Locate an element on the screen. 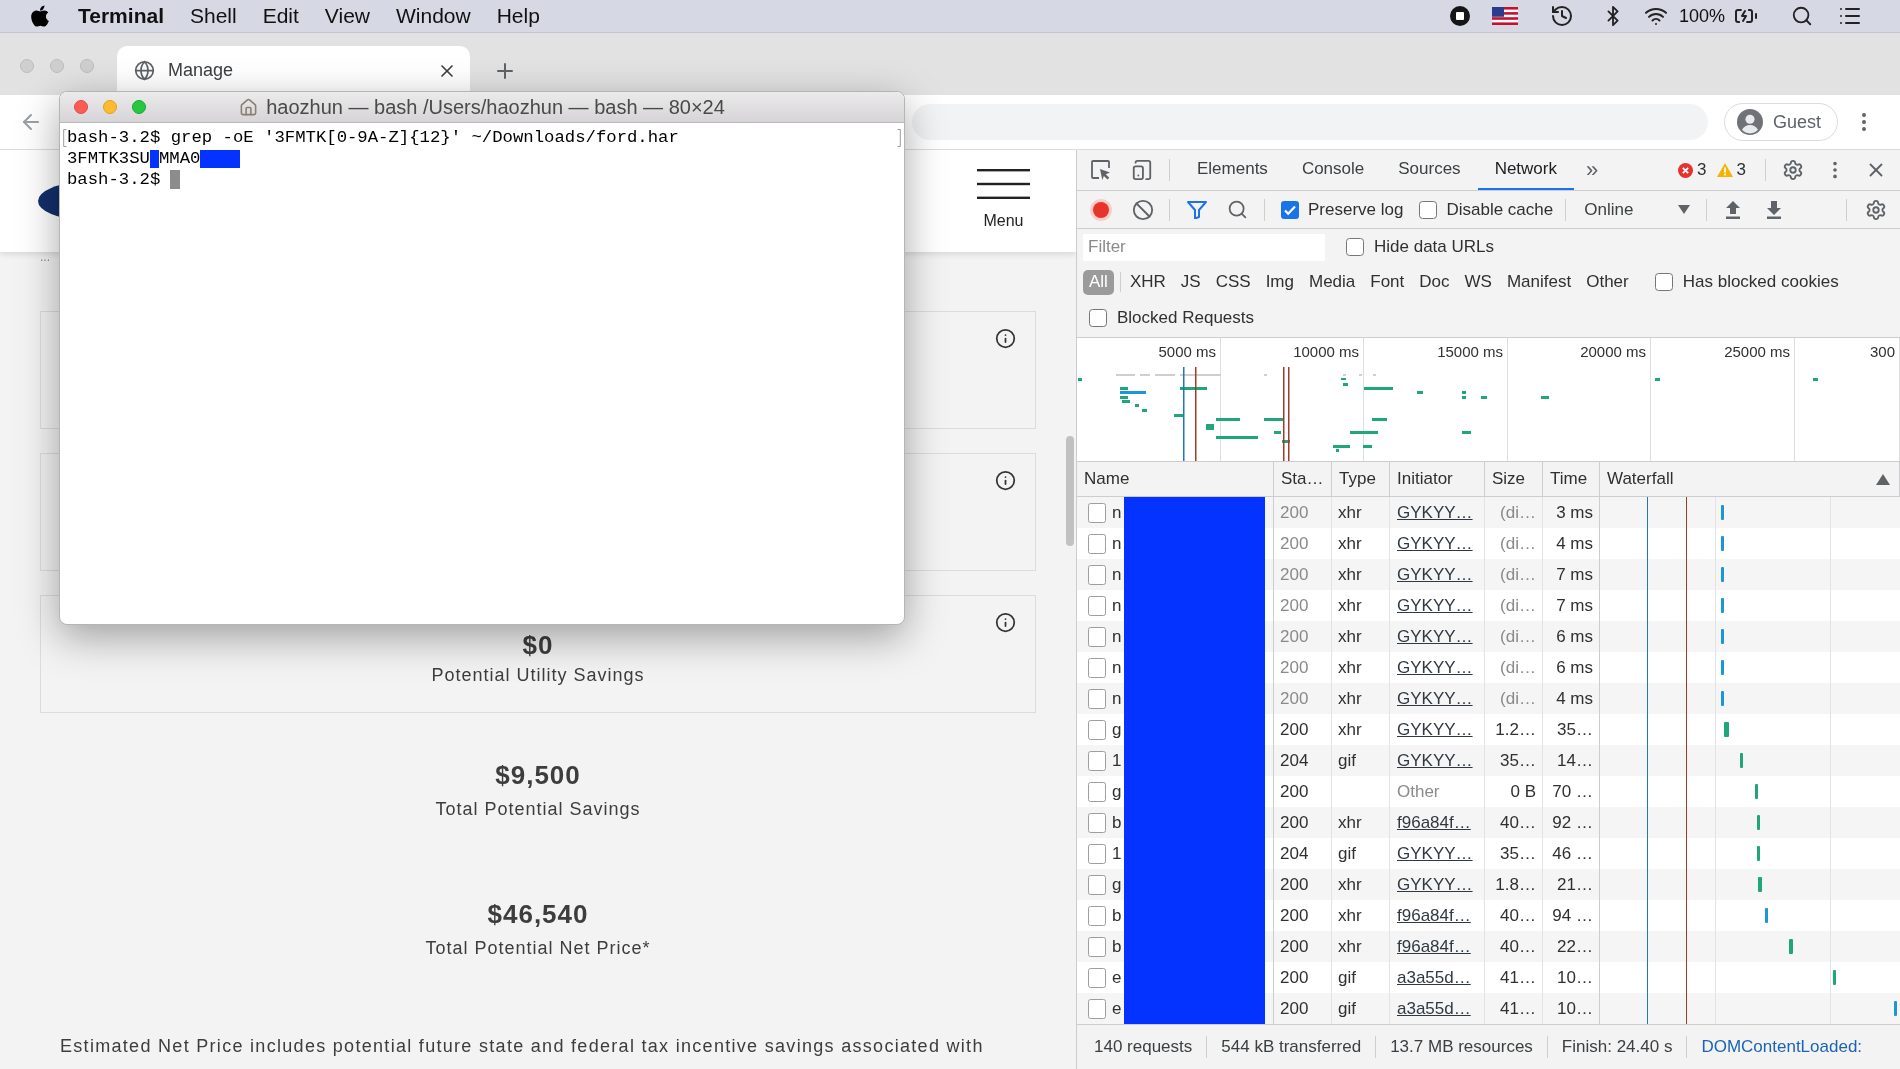 This screenshot has height=1069, width=1900. apple-icon is located at coordinates (40, 16).